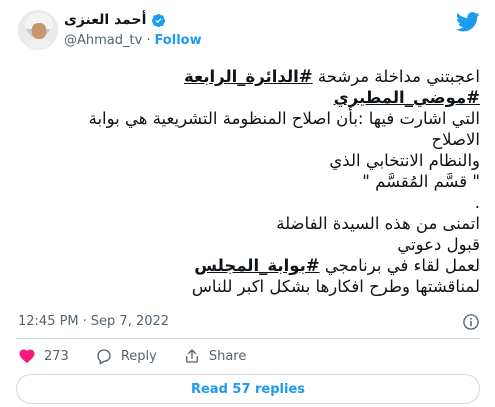 The width and height of the screenshot is (495, 407). Describe the element at coordinates (105, 20) in the screenshot. I see `author-display-name: أحمد العنزى` at that location.